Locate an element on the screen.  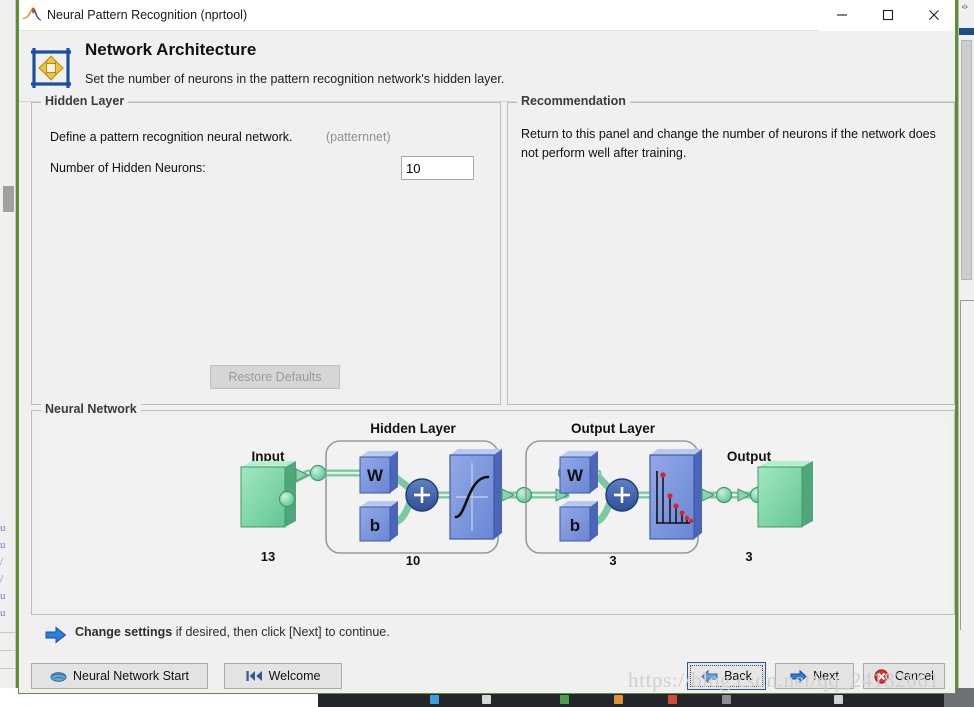
matlab-logo-icon is located at coordinates (32, 15).